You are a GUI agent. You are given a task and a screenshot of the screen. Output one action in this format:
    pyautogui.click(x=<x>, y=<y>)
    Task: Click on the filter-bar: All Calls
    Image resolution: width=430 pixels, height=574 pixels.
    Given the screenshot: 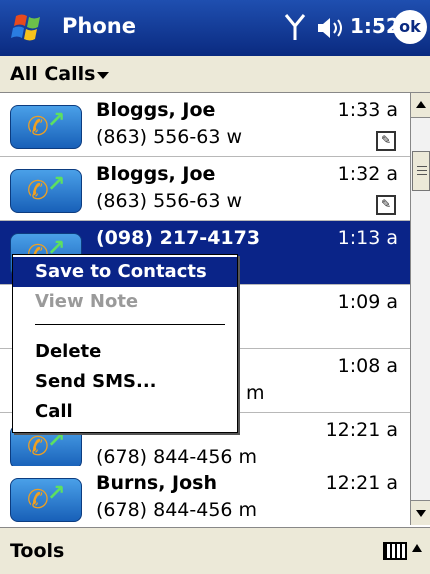 What is the action you would take?
    pyautogui.click(x=215, y=74)
    